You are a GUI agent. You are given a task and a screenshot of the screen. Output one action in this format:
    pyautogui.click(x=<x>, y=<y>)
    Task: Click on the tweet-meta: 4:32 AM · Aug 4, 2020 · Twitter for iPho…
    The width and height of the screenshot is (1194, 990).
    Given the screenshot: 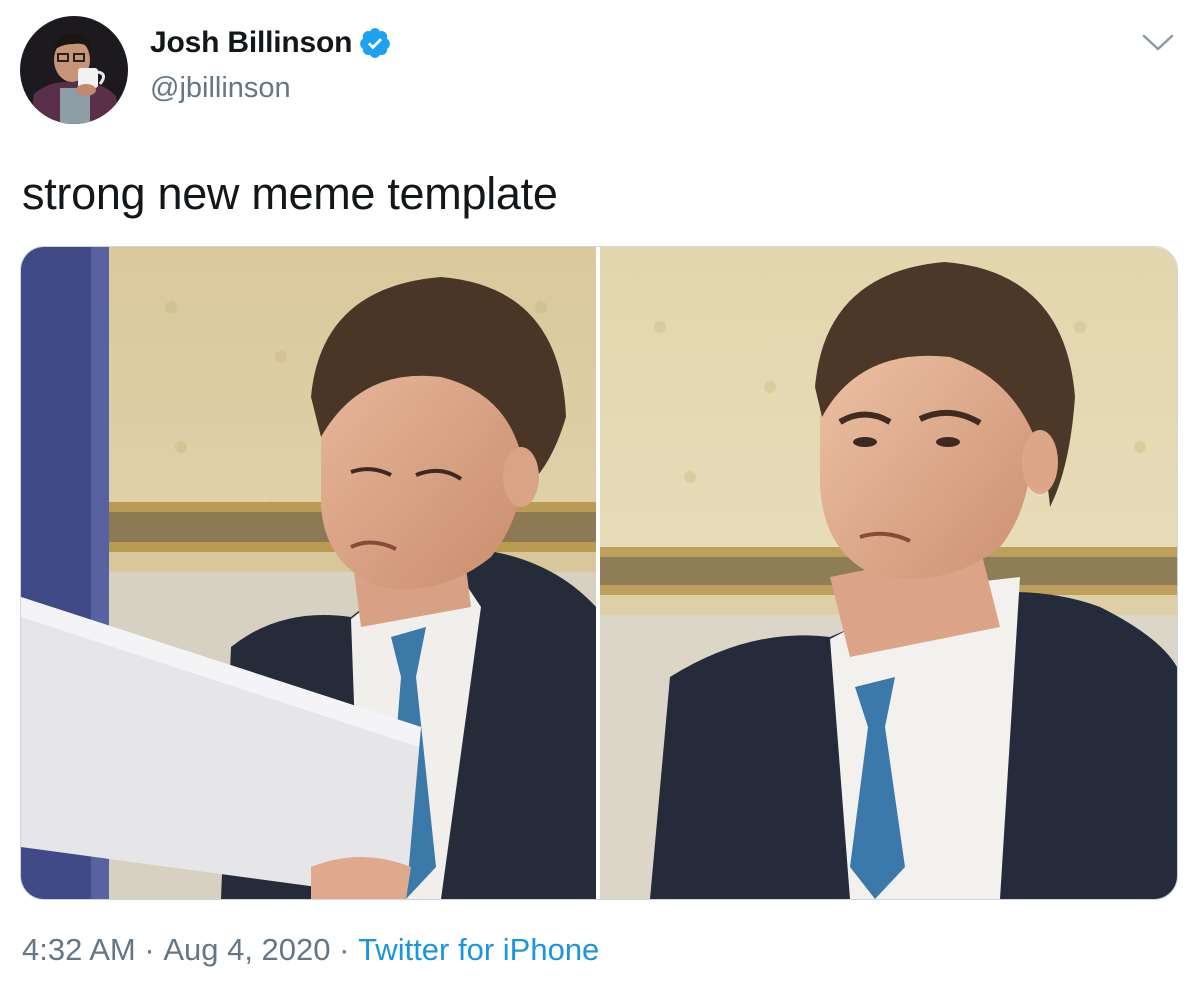 What is the action you would take?
    pyautogui.click(x=310, y=950)
    